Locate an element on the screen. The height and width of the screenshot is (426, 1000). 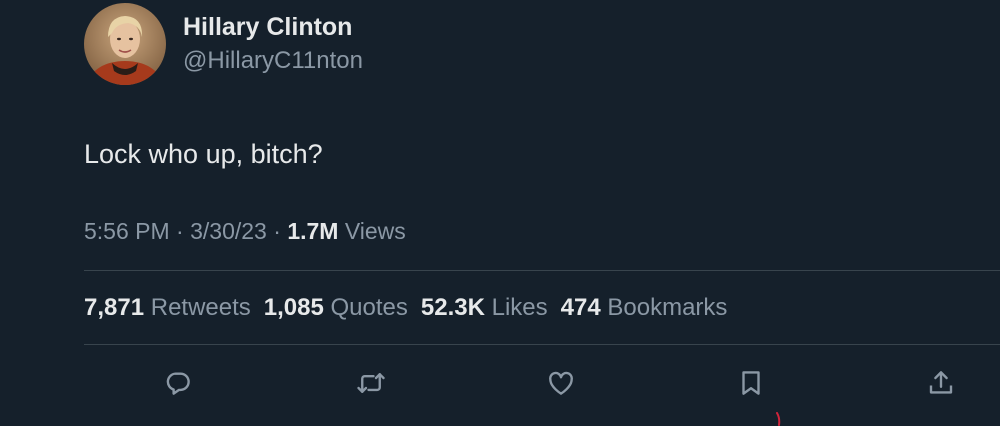
author-handle: @HillaryC11nton is located at coordinates (273, 61).